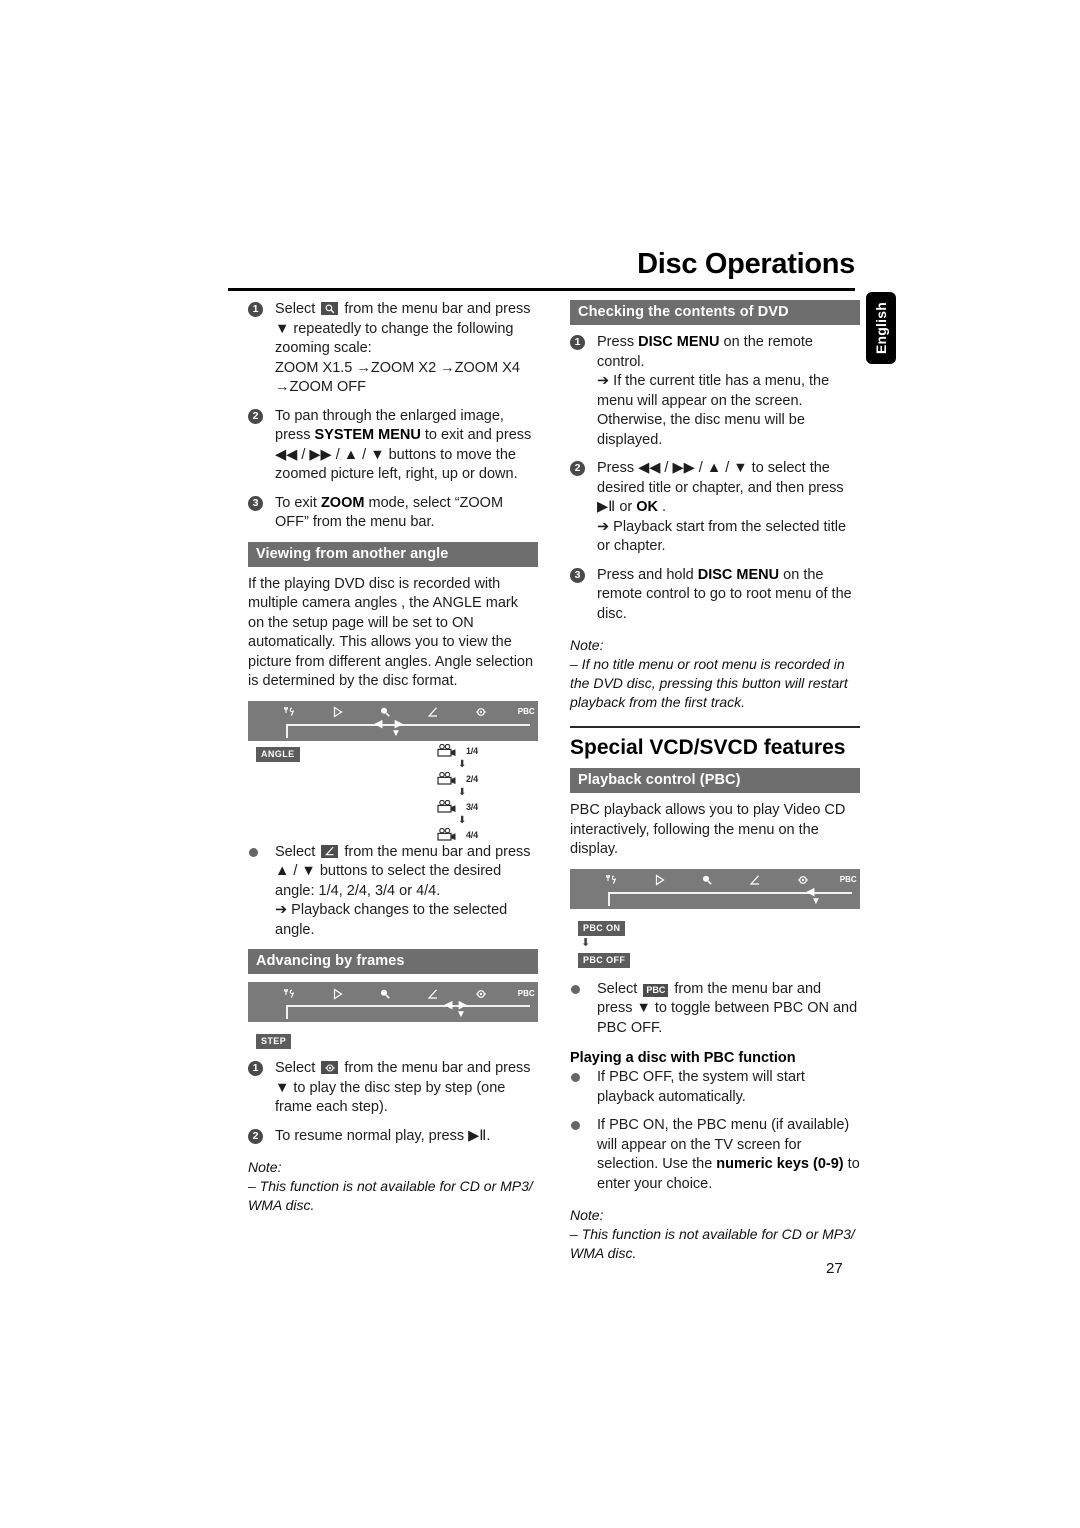 The height and width of the screenshot is (1528, 1080). Describe the element at coordinates (397, 367) in the screenshot. I see `zoom-scale-line-1: ZOOM X1.5 →ZOOM X2 →ZOOM X4` at that location.